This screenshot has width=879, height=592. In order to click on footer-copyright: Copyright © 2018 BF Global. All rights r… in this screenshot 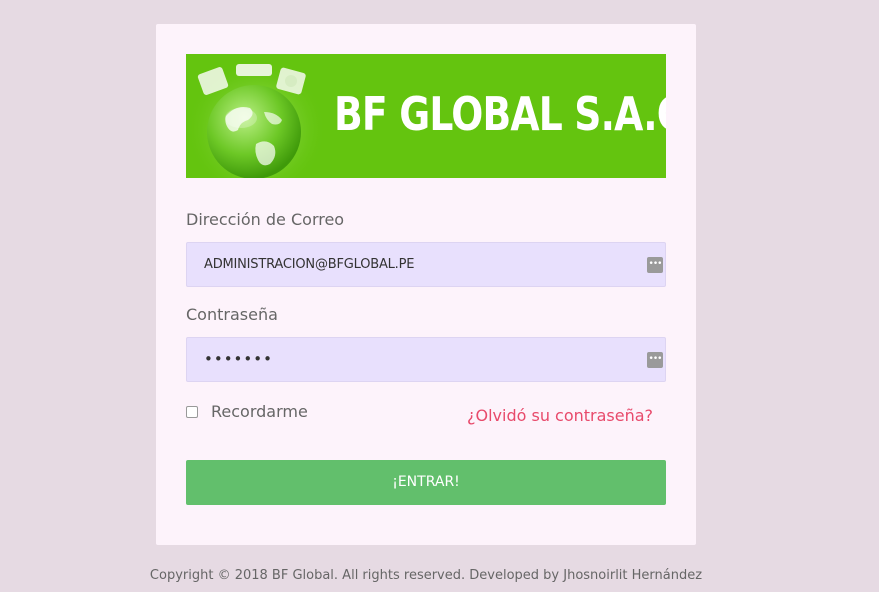, I will do `click(426, 575)`.